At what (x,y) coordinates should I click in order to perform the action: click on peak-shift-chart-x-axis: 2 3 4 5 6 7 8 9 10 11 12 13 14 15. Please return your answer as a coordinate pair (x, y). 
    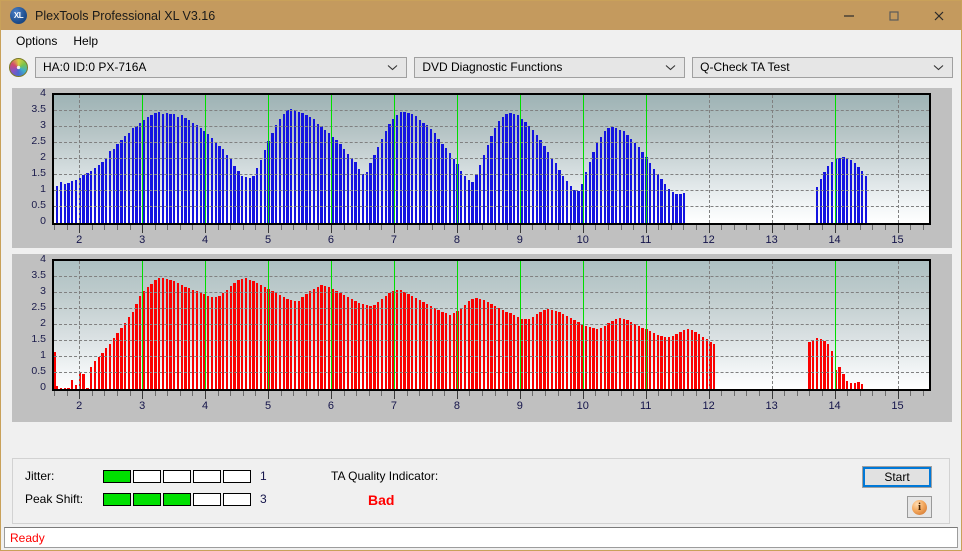
    Looking at the image, I should click on (491, 404).